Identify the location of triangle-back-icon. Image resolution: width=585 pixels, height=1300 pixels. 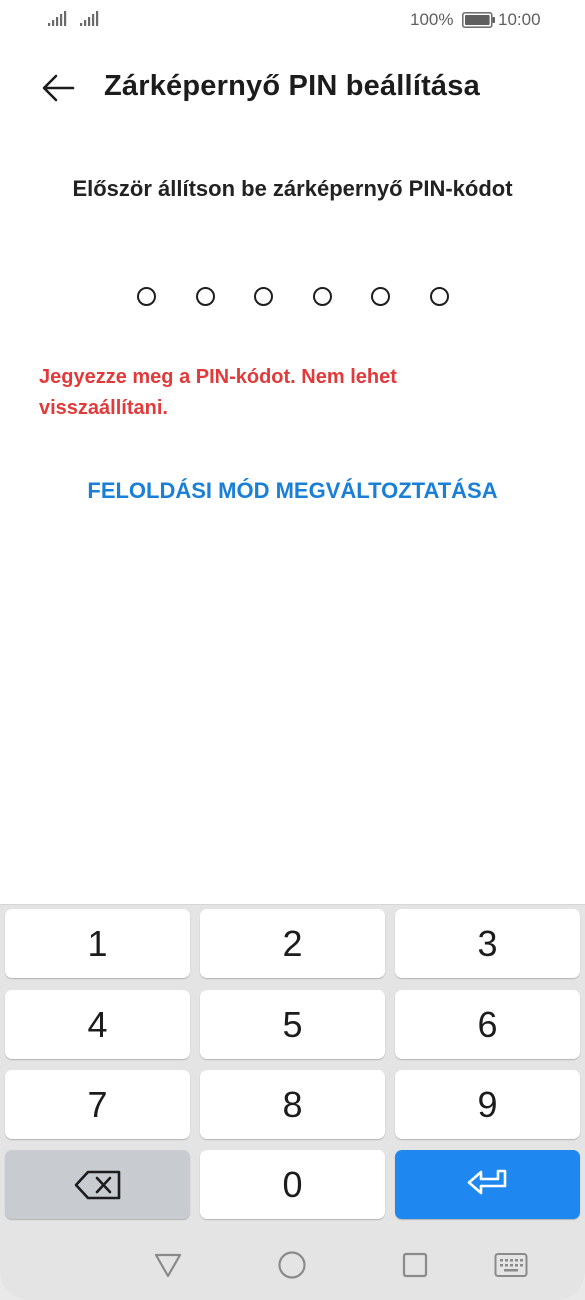
(168, 1265).